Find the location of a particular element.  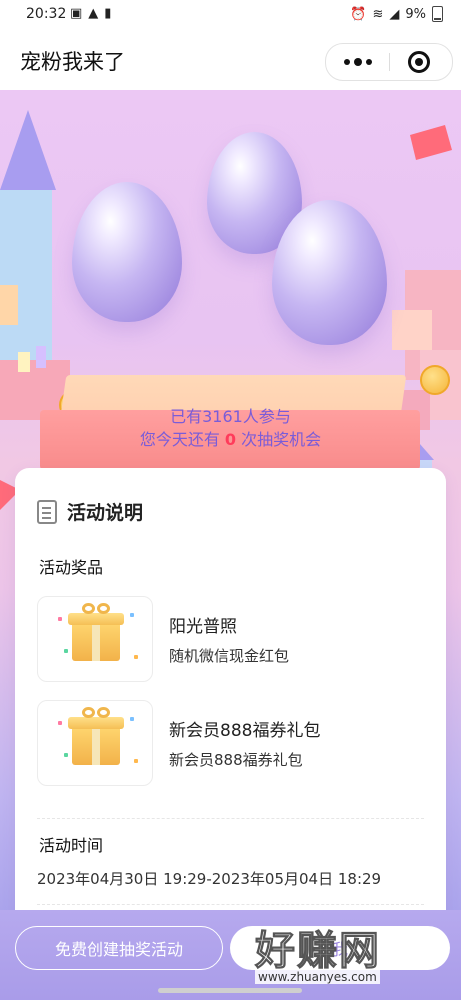

page-title: 宠粉我来了 is located at coordinates (72, 62).